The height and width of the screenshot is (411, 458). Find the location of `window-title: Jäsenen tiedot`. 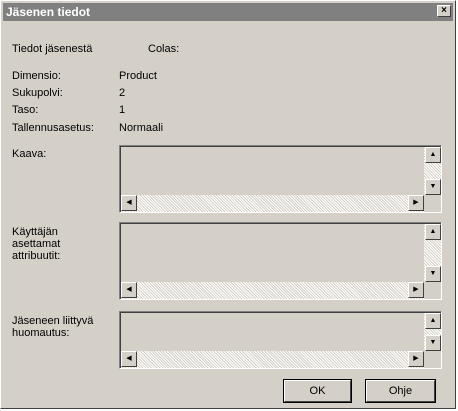

window-title: Jäsenen tiedot is located at coordinates (48, 12).